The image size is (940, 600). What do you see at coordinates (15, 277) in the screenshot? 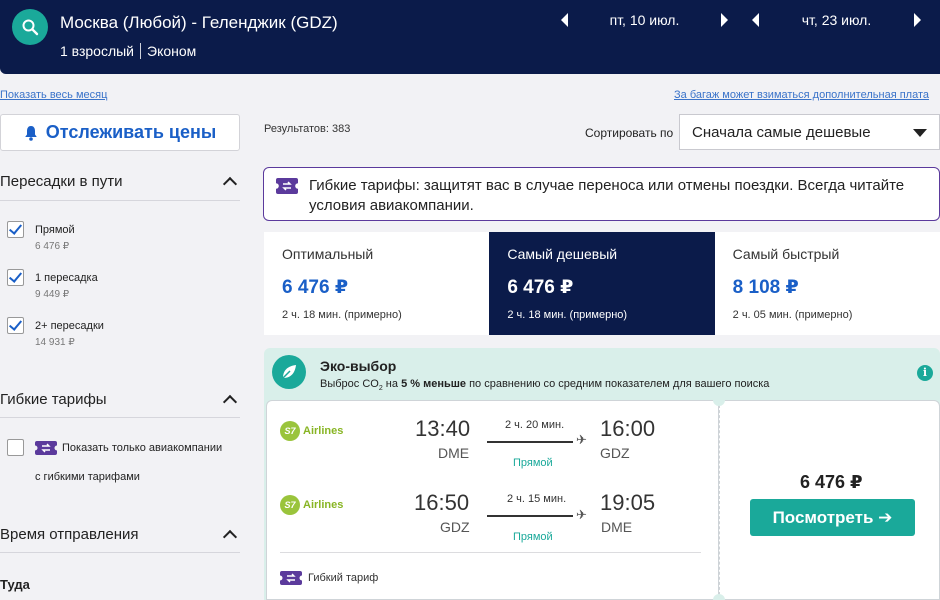
I see `stops-one-checkbox` at bounding box center [15, 277].